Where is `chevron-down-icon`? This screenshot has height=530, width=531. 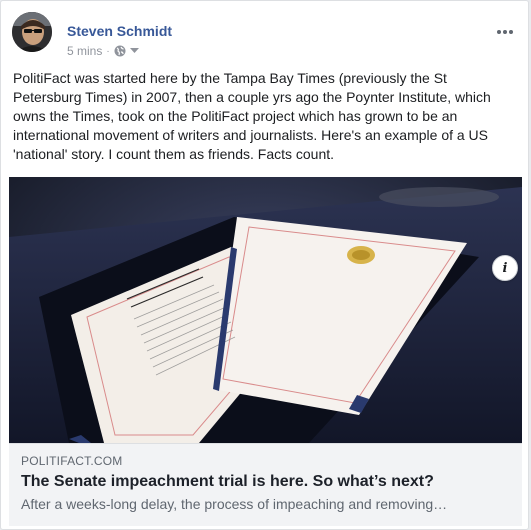 chevron-down-icon is located at coordinates (134, 51).